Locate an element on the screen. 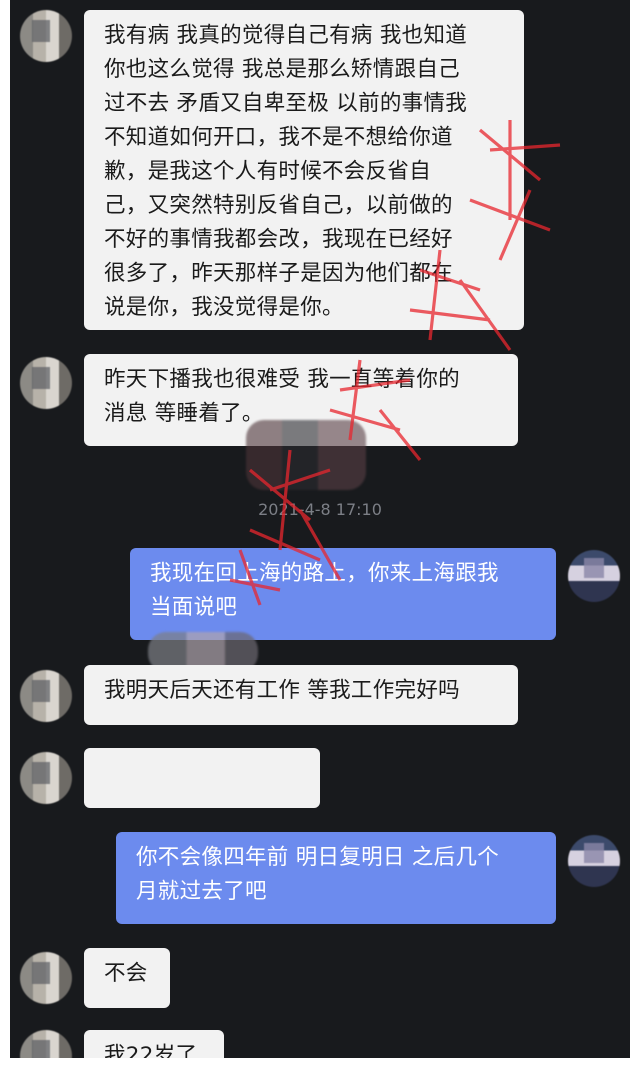 The width and height of the screenshot is (640, 1066). pixelated-blur is located at coordinates (306, 455).